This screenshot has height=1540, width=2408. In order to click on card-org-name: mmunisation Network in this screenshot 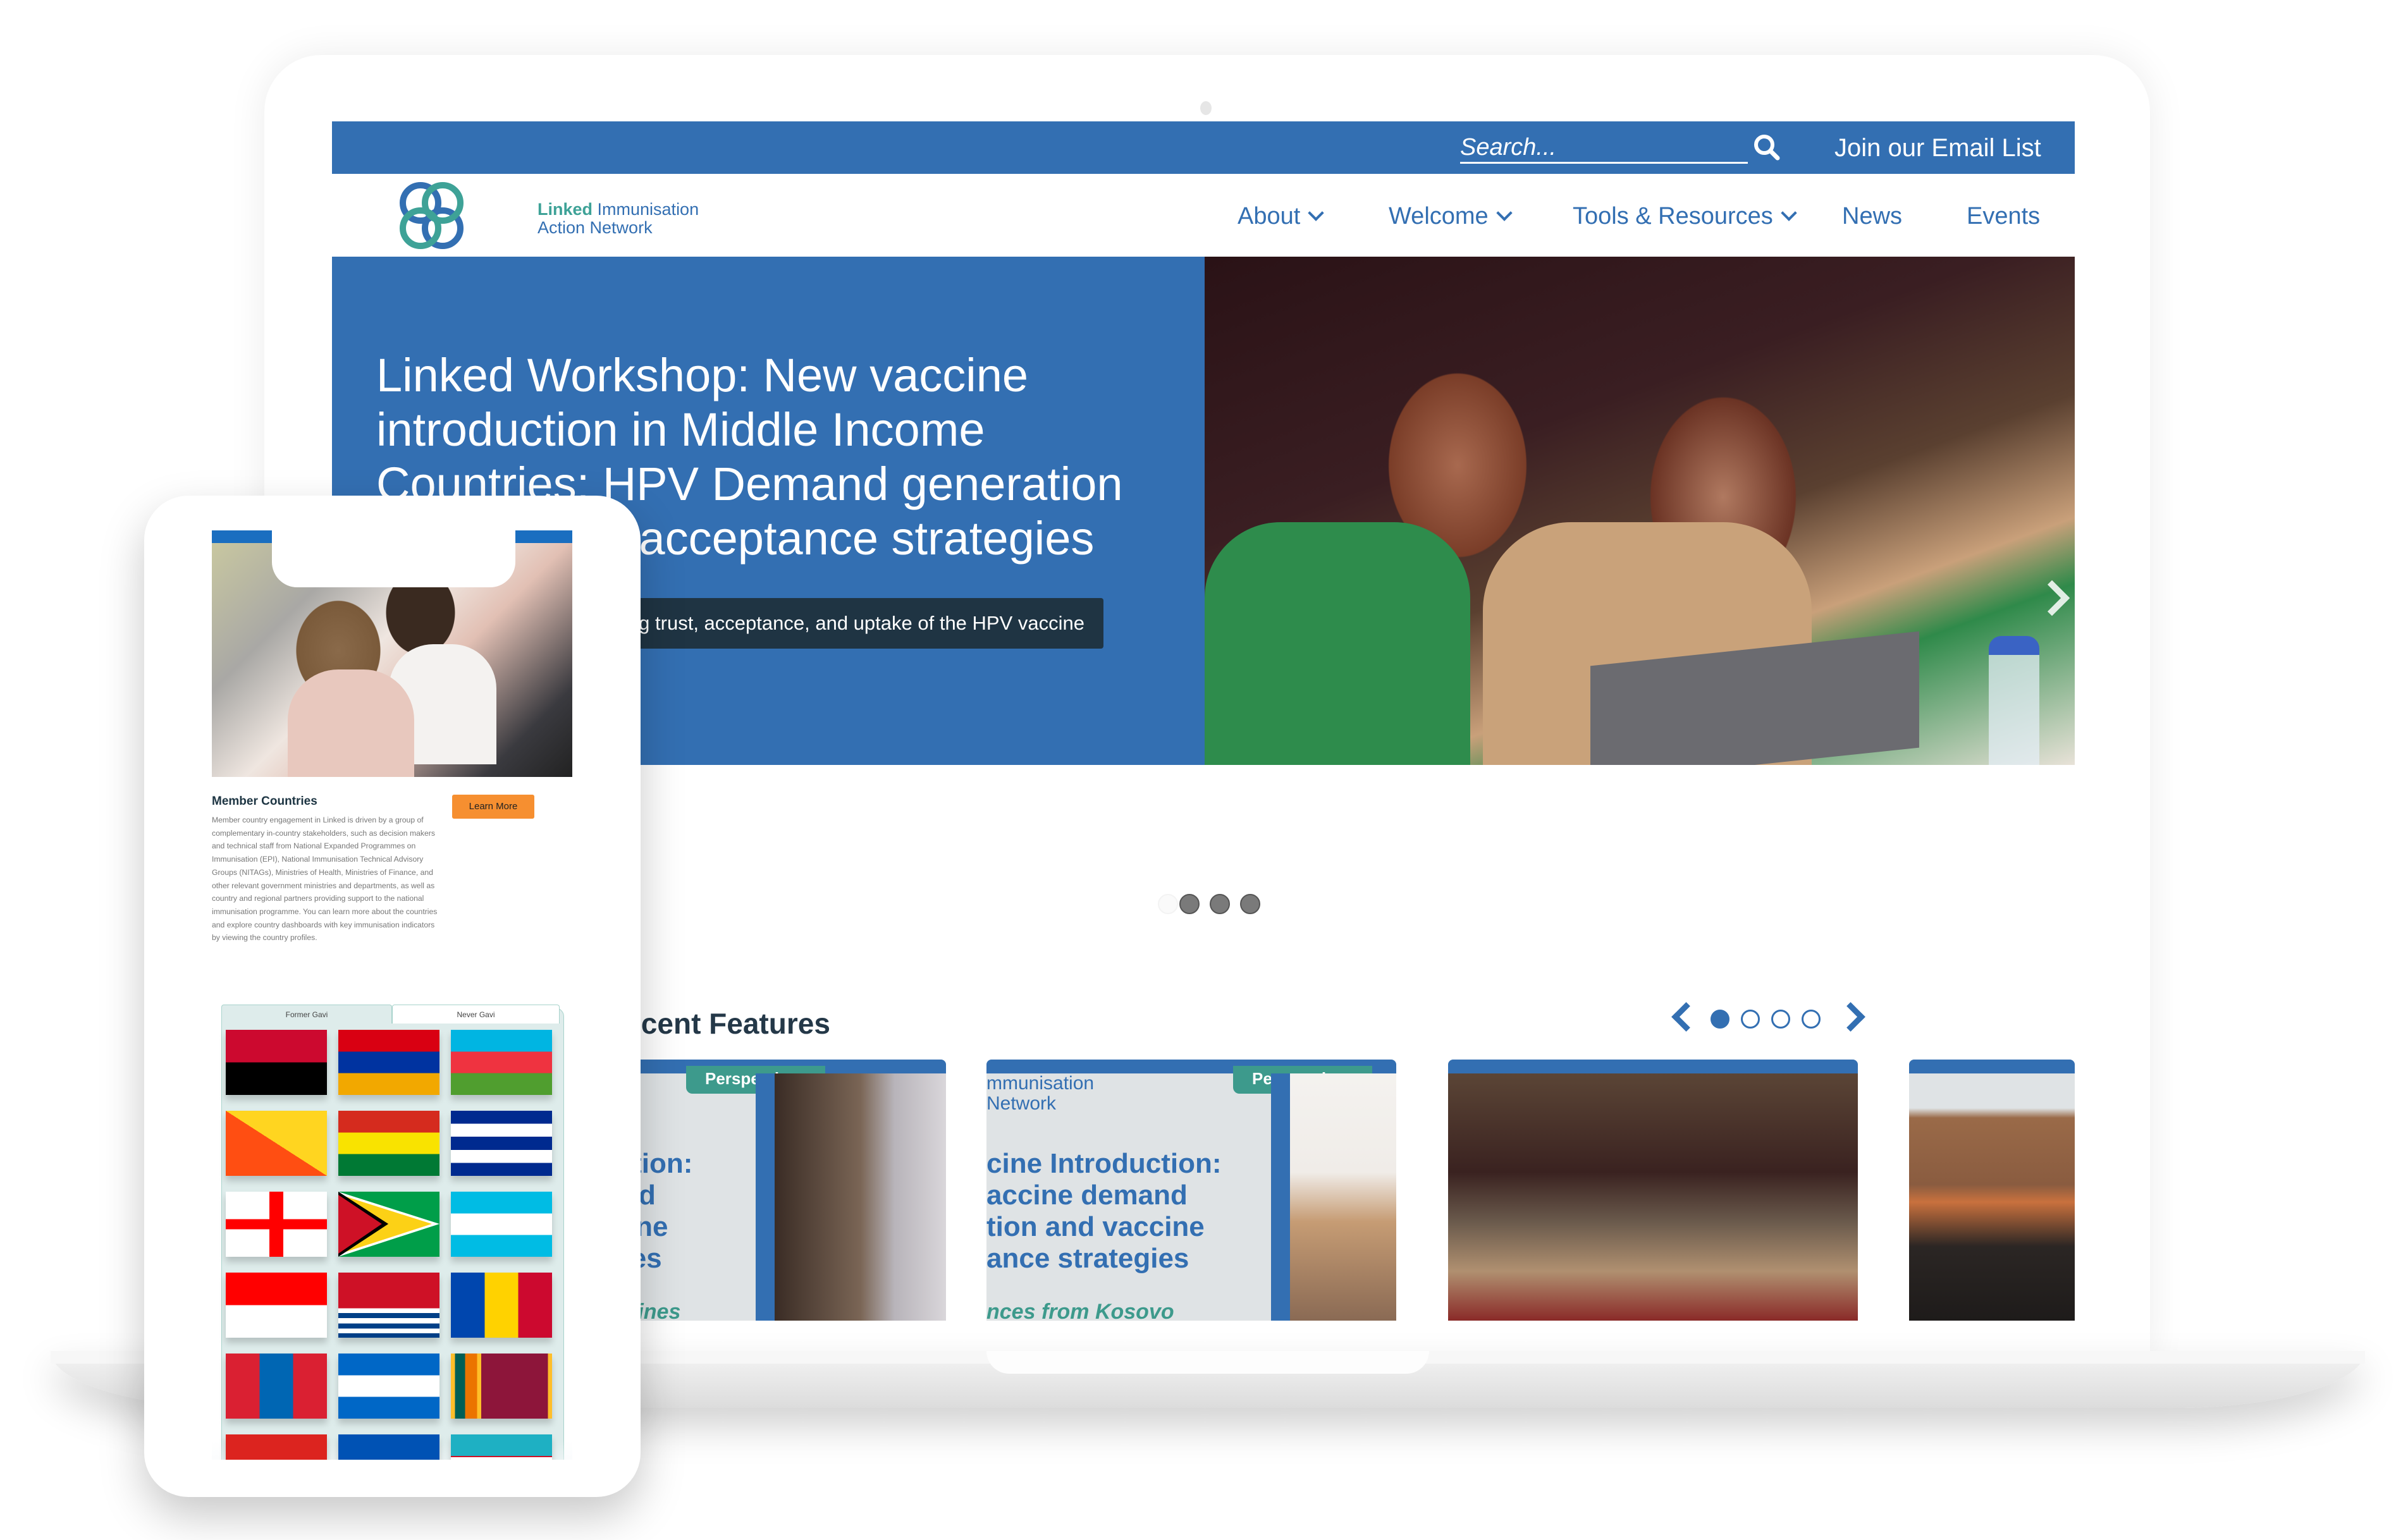, I will do `click(1040, 1093)`.